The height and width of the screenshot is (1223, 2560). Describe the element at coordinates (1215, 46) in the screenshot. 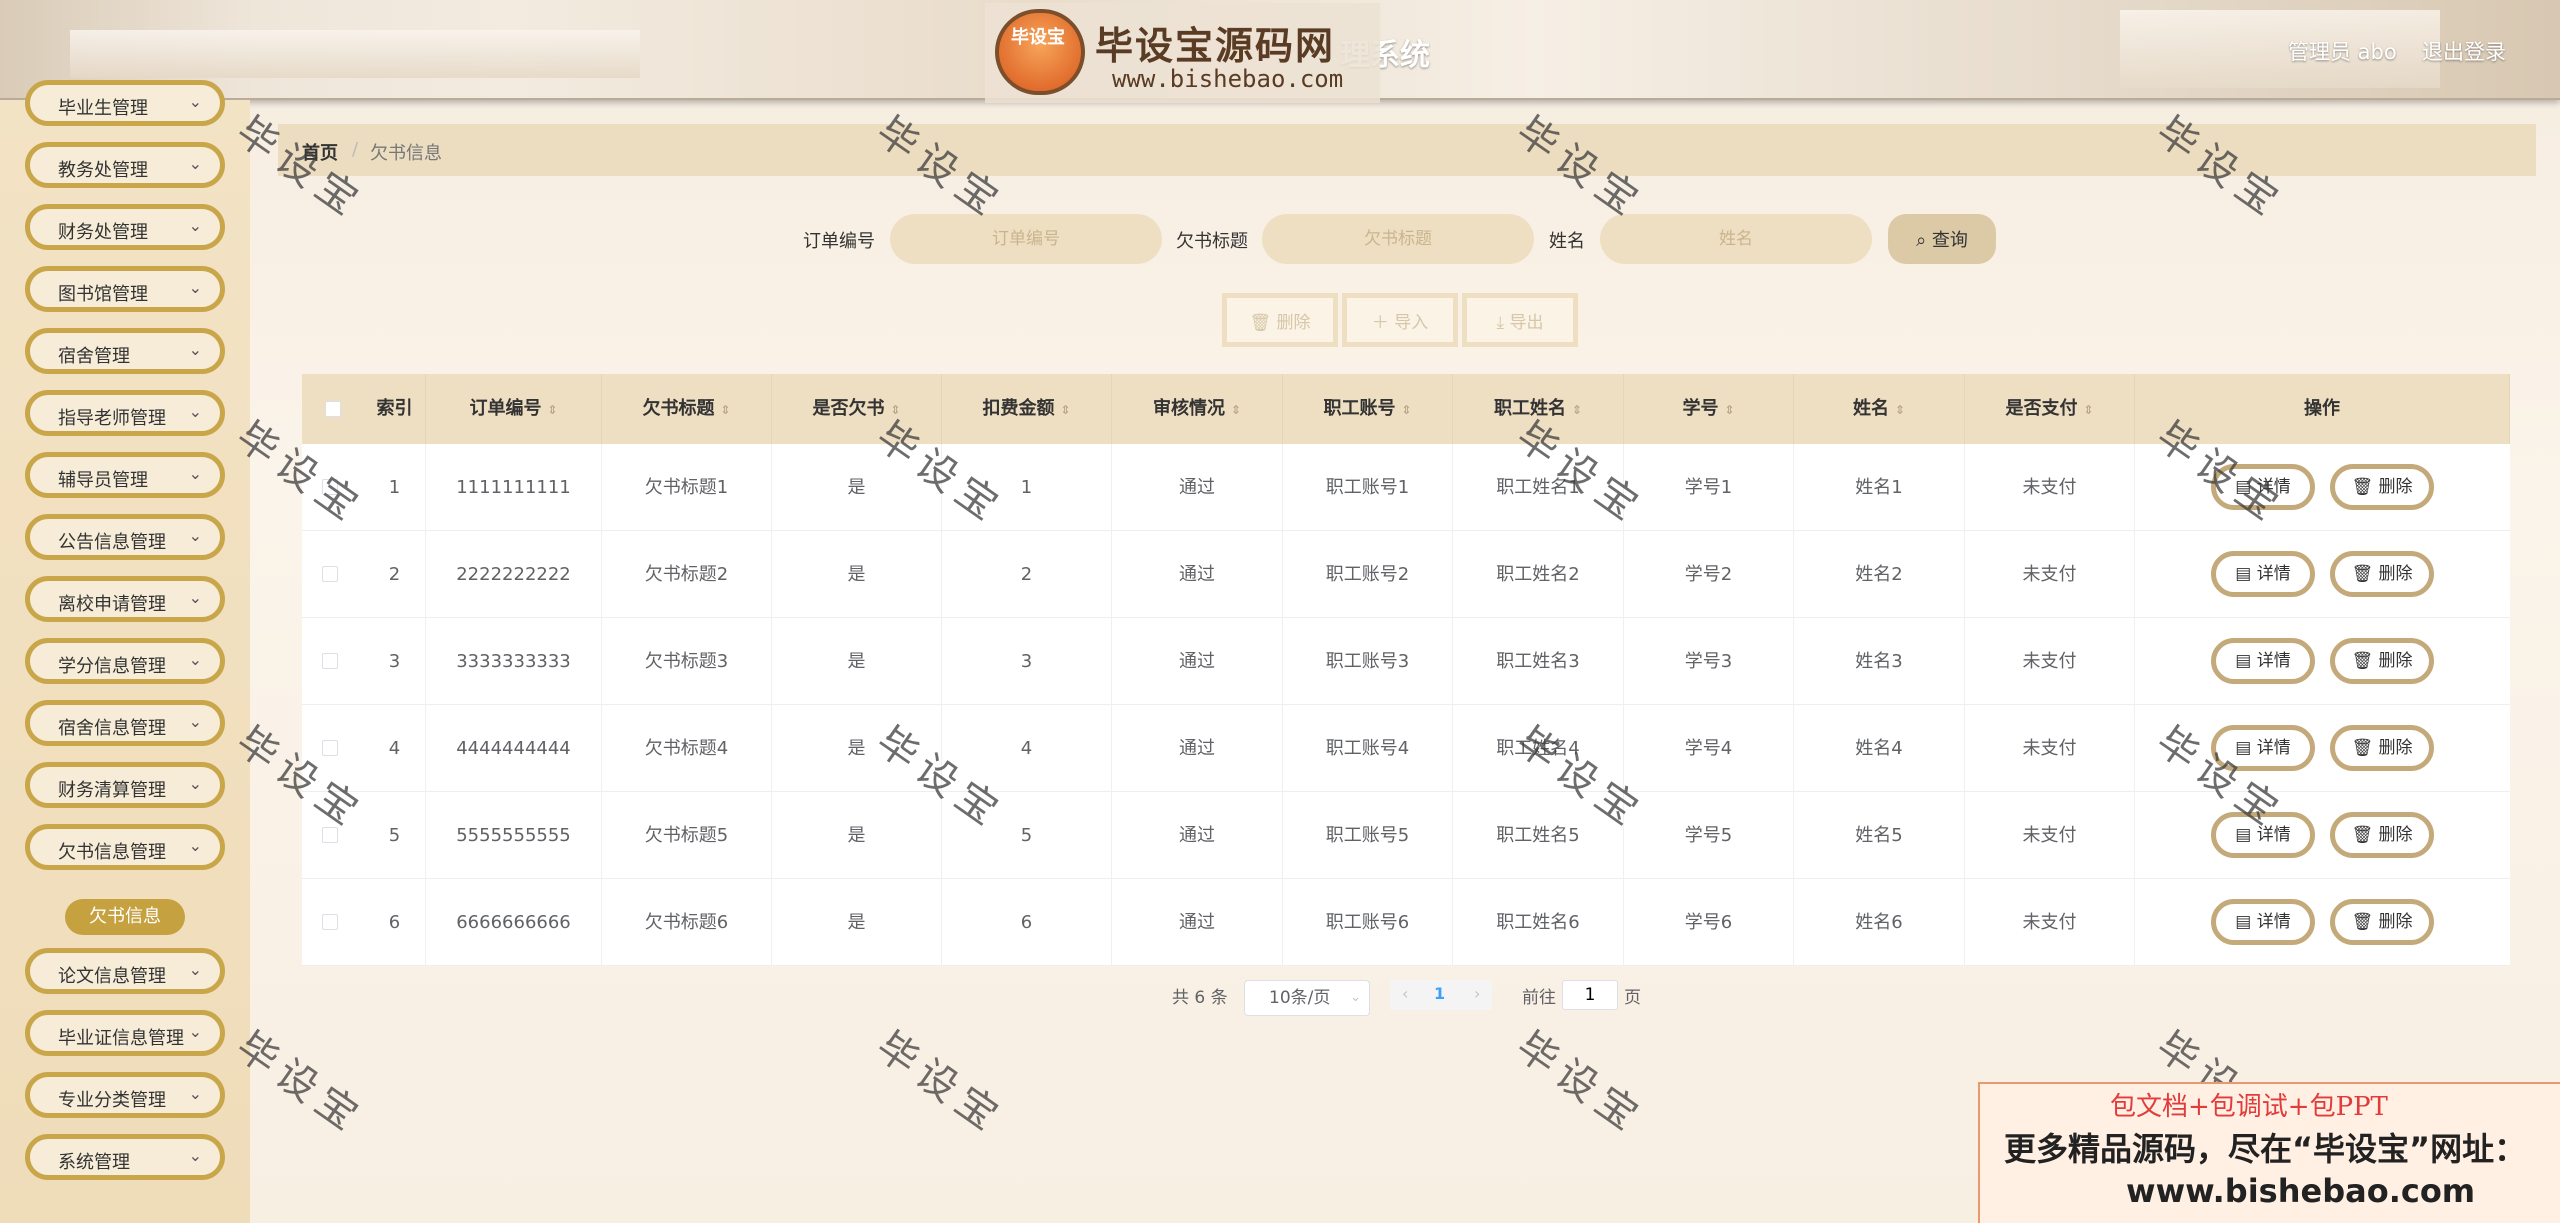

I see `logo-title: 毕设宝源码网` at that location.